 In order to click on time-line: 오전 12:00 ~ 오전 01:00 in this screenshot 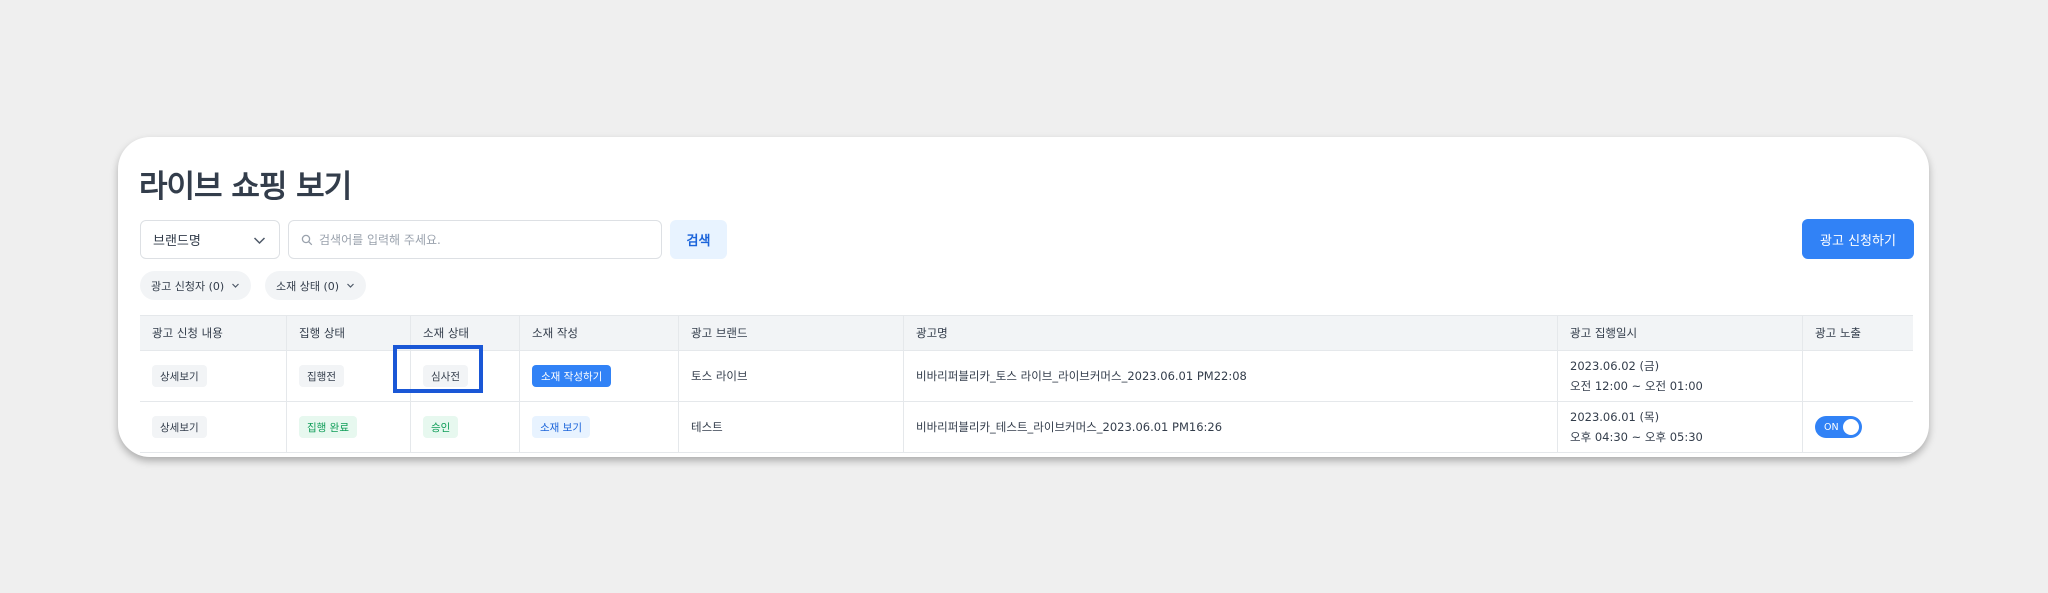, I will do `click(1636, 386)`.